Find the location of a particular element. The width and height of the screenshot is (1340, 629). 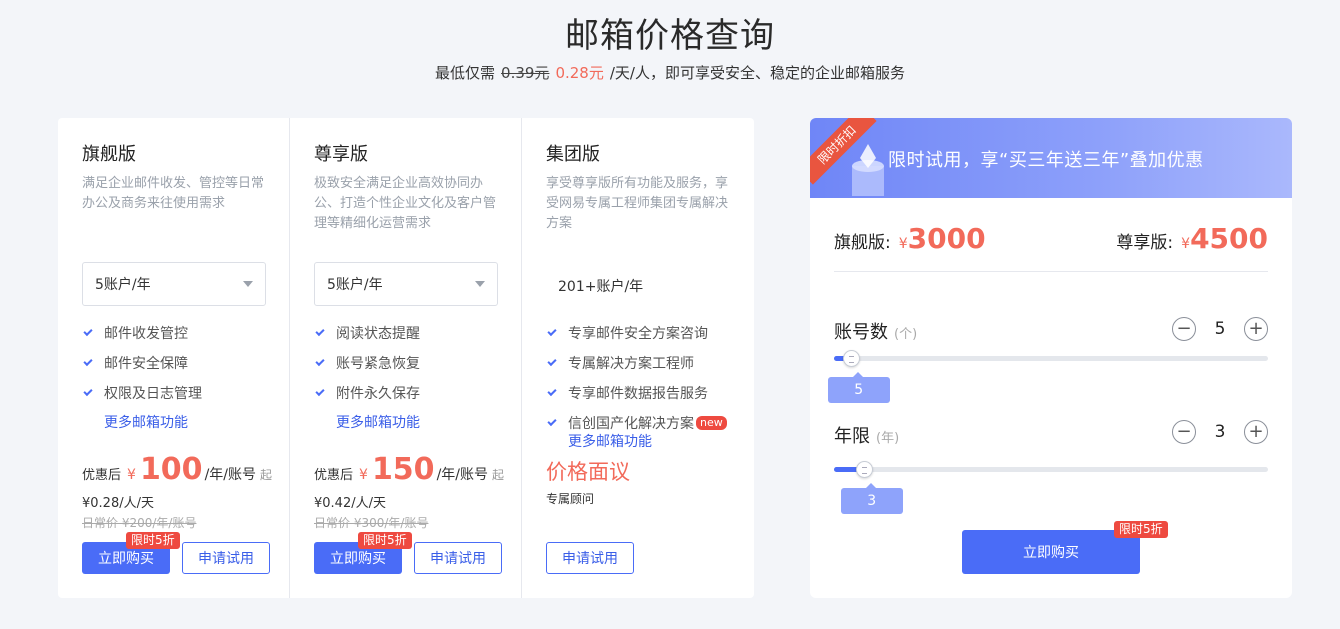

accounts-slider-handle is located at coordinates (851, 358).